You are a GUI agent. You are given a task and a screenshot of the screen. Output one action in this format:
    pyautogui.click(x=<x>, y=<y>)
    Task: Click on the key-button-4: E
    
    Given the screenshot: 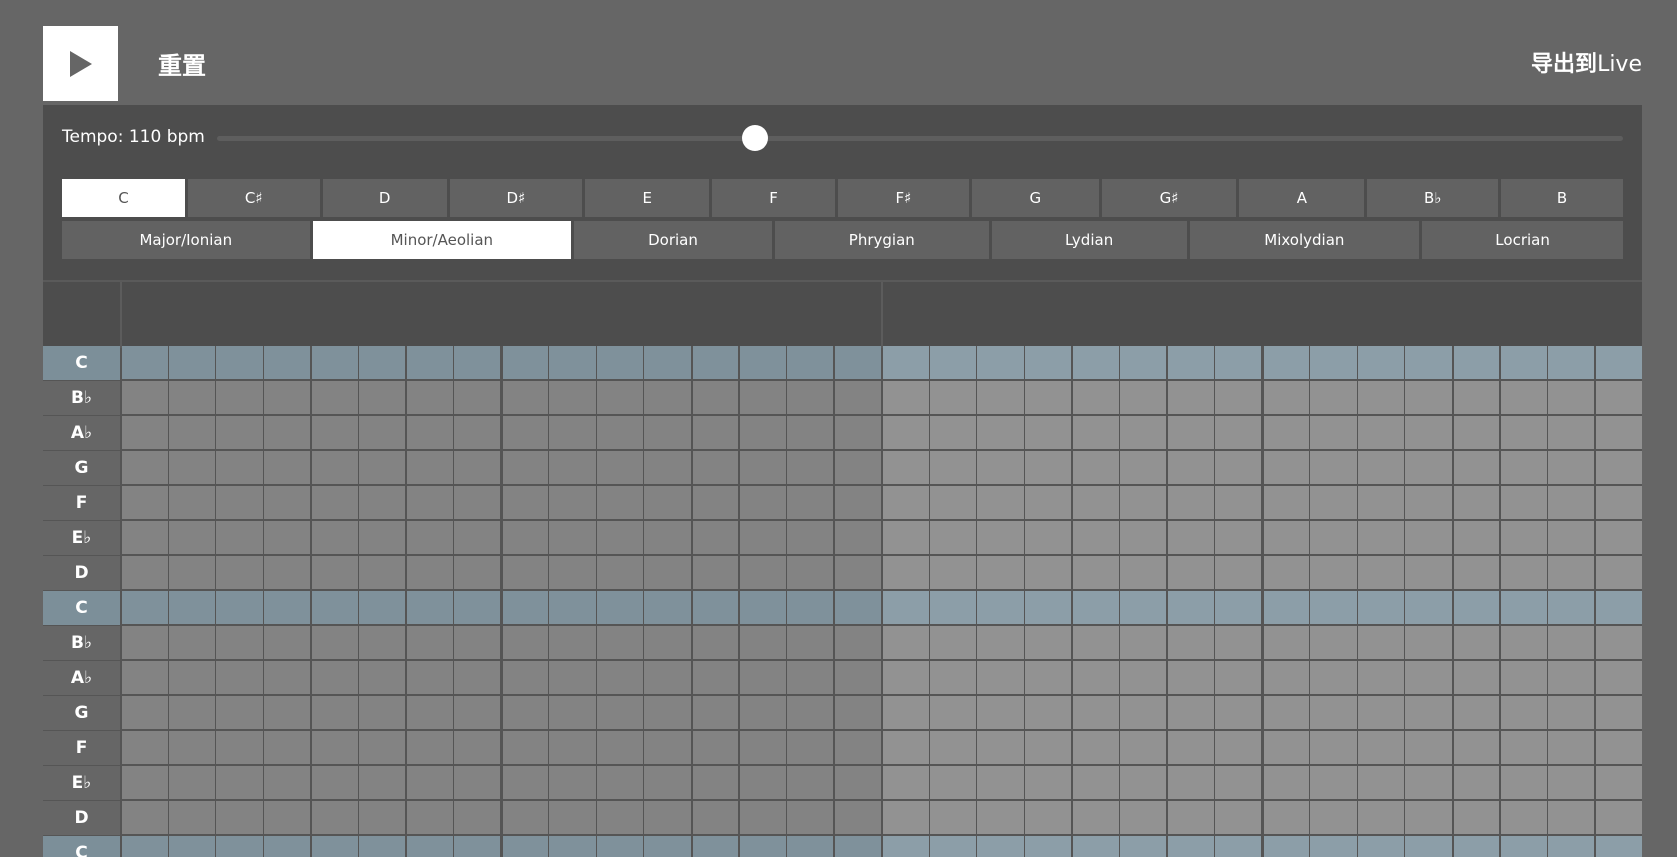 What is the action you would take?
    pyautogui.click(x=647, y=198)
    